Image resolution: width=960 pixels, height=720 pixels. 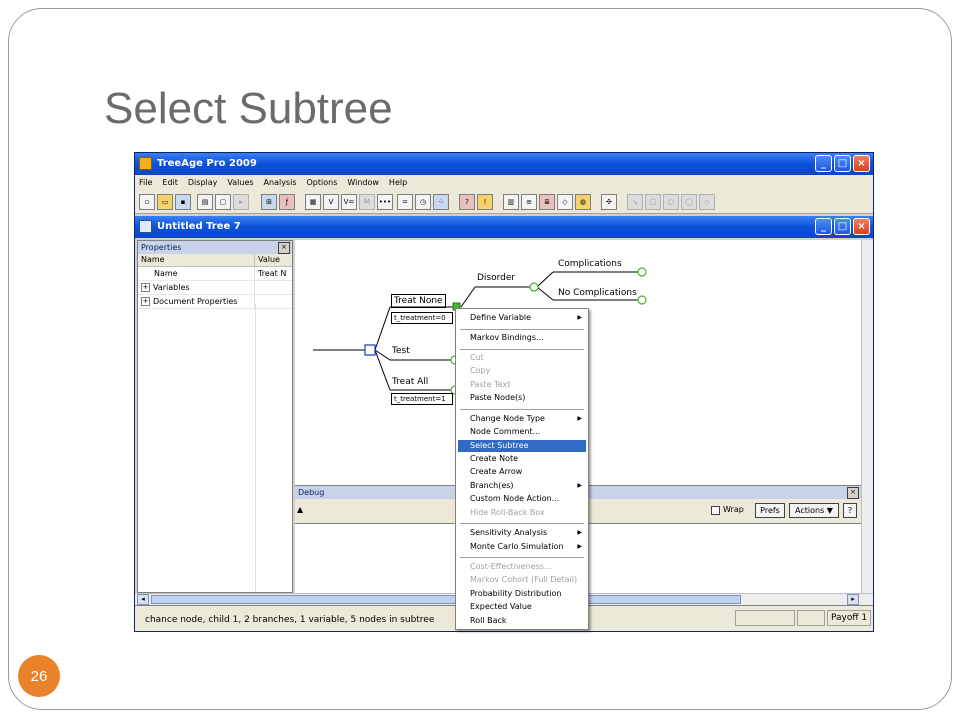 I want to click on document-title-bar: Untitled Tree 7 _ □ ×, so click(x=504, y=227).